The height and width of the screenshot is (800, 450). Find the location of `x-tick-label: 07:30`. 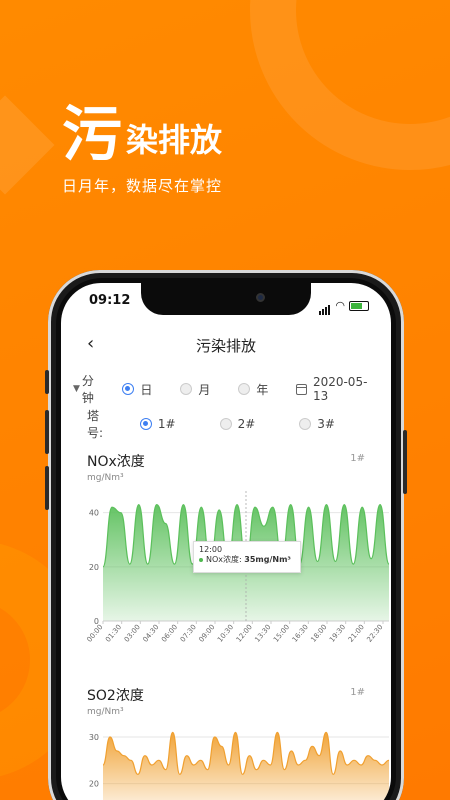

x-tick-label: 07:30 is located at coordinates (188, 633).